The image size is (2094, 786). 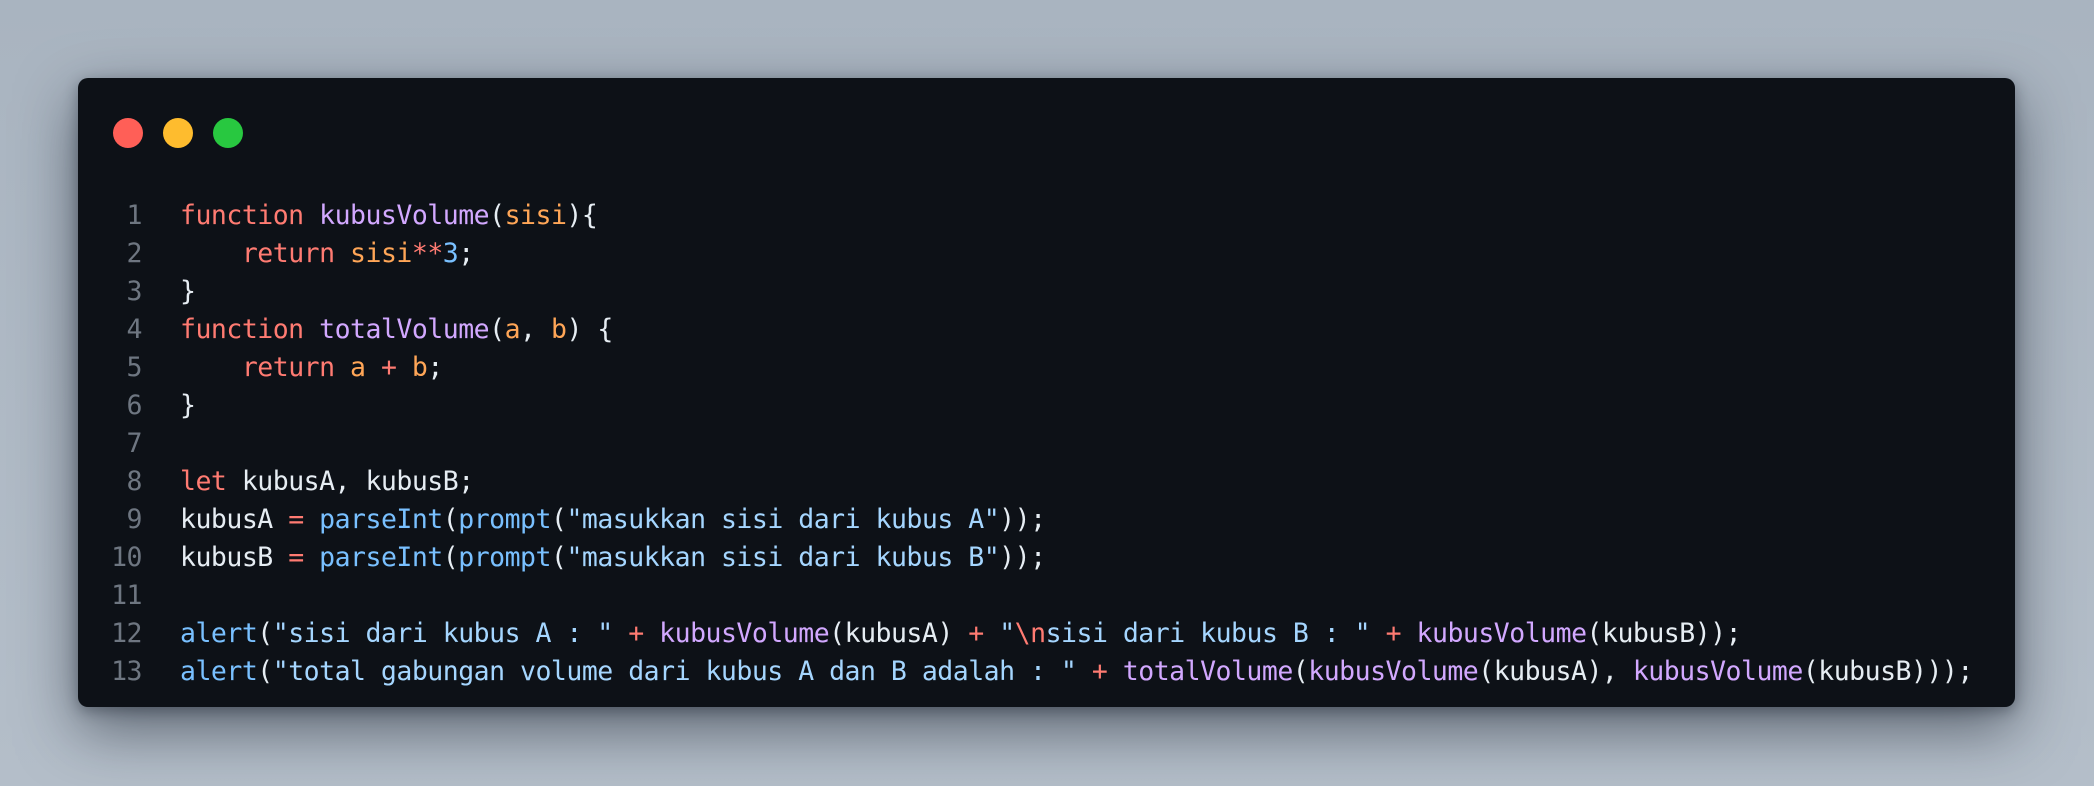 I want to click on zoom-button, so click(x=228, y=133).